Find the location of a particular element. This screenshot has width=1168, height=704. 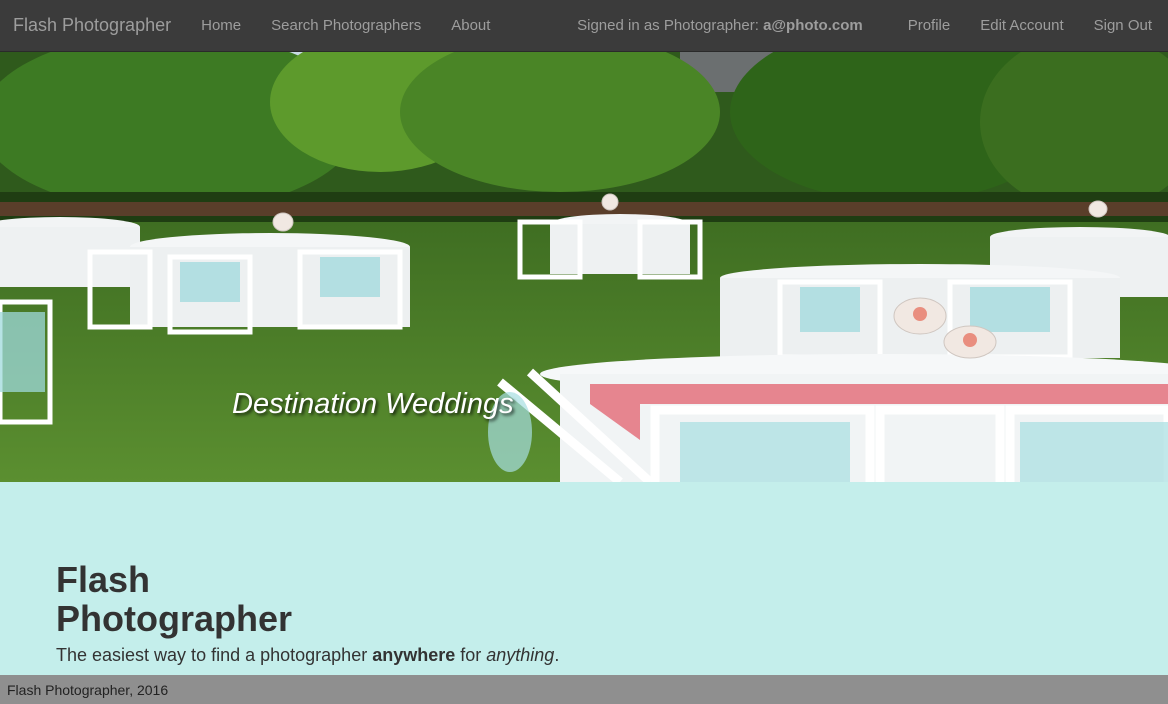

nav-link-profile: Profile is located at coordinates (929, 25).